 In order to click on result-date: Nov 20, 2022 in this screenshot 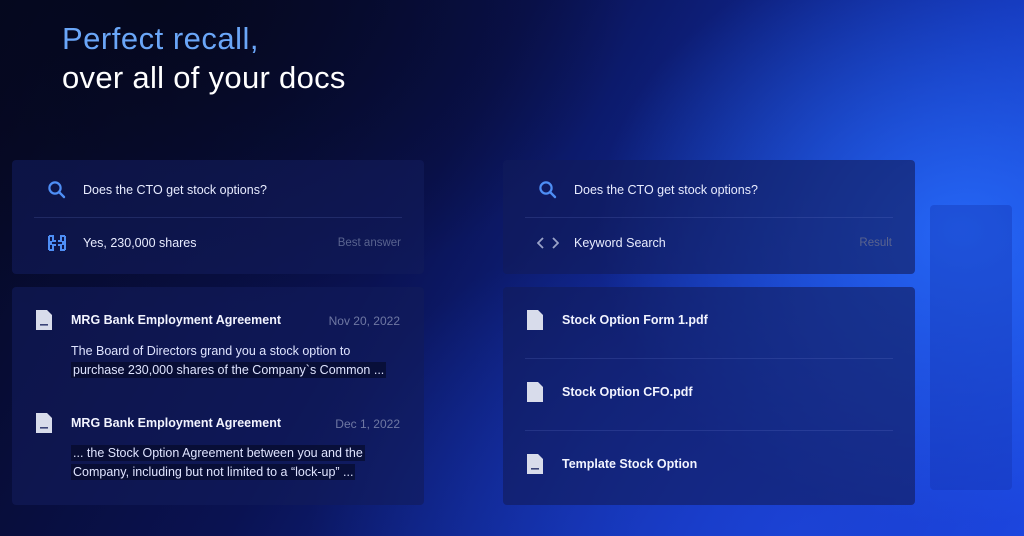, I will do `click(364, 321)`.